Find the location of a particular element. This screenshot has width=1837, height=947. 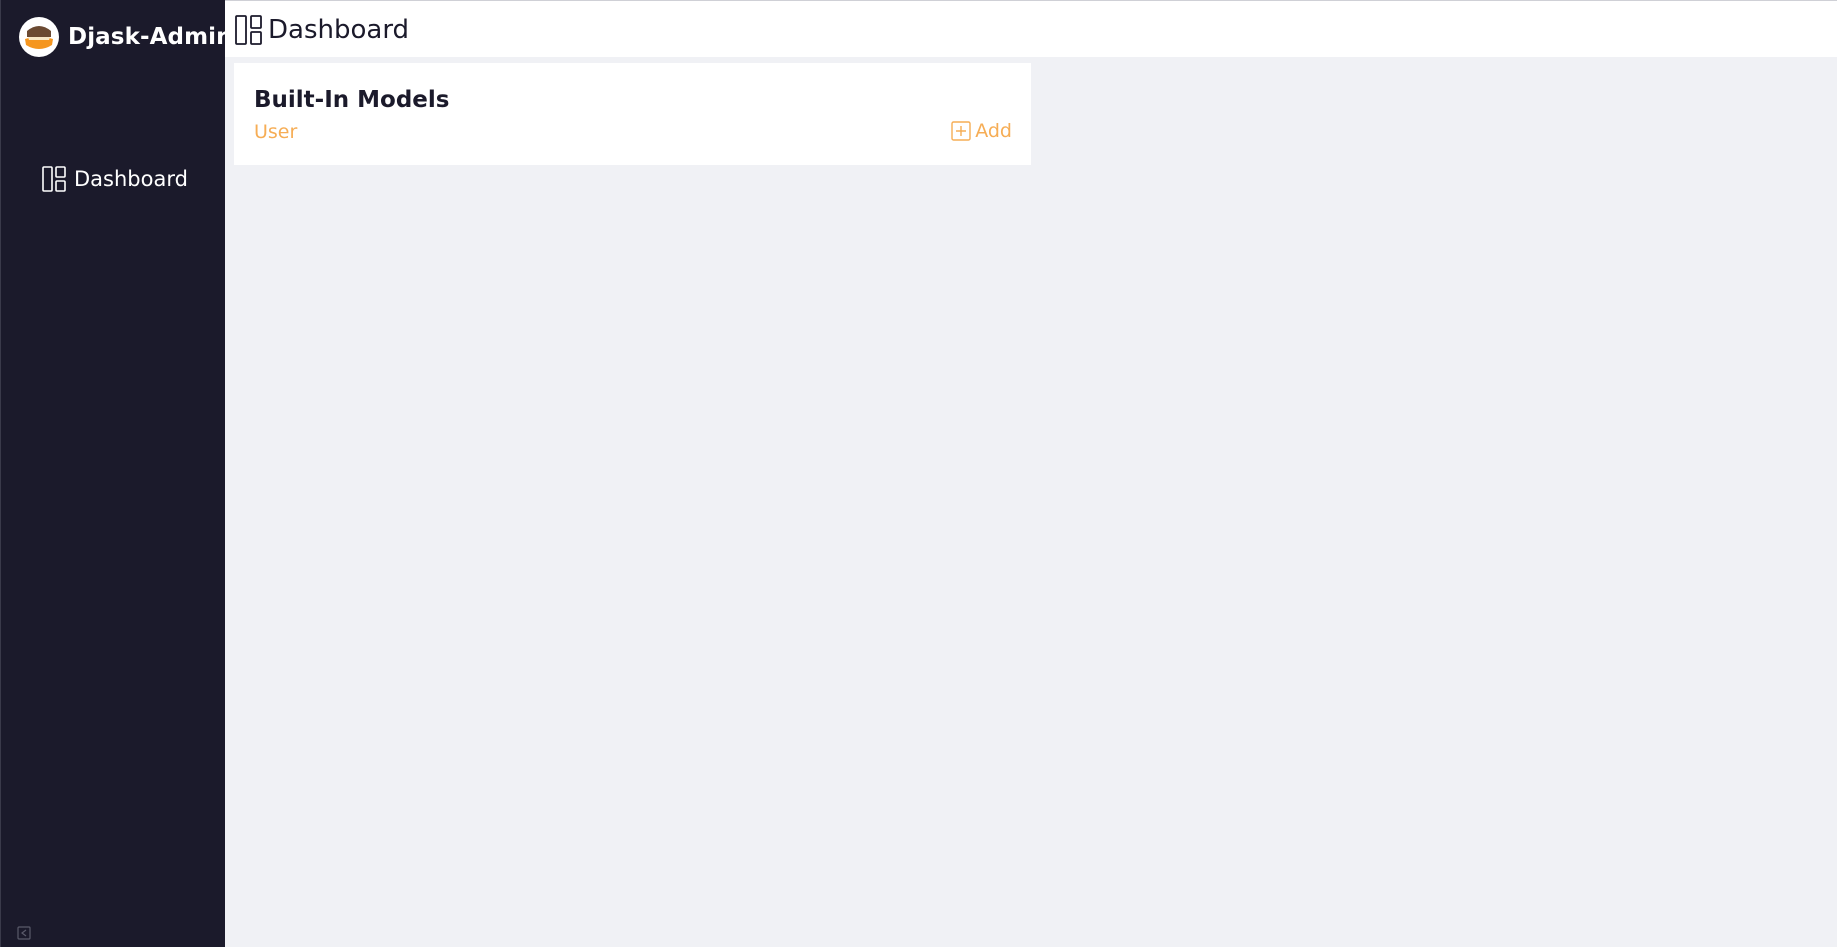

add-button-label: Add is located at coordinates (993, 131).